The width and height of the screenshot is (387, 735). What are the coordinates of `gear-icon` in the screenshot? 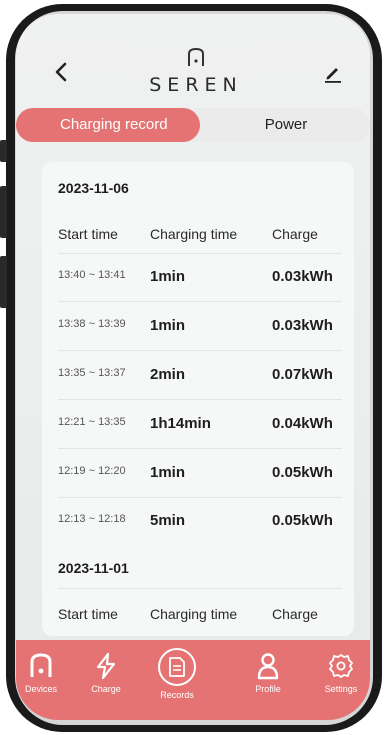 It's located at (341, 666).